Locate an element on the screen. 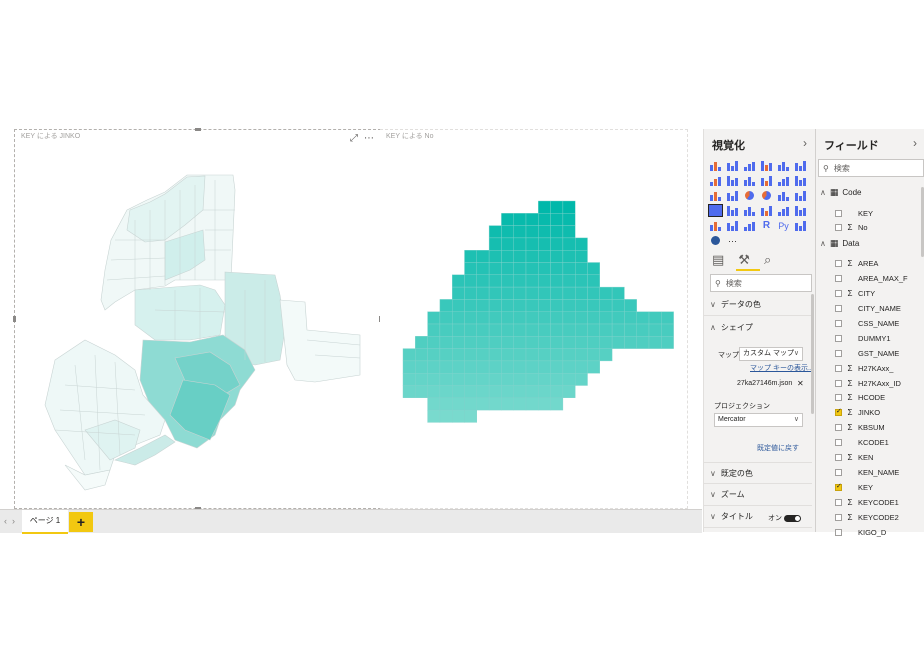 The width and height of the screenshot is (924, 660). stacked-area-visual-icon is located at coordinates (749, 180).